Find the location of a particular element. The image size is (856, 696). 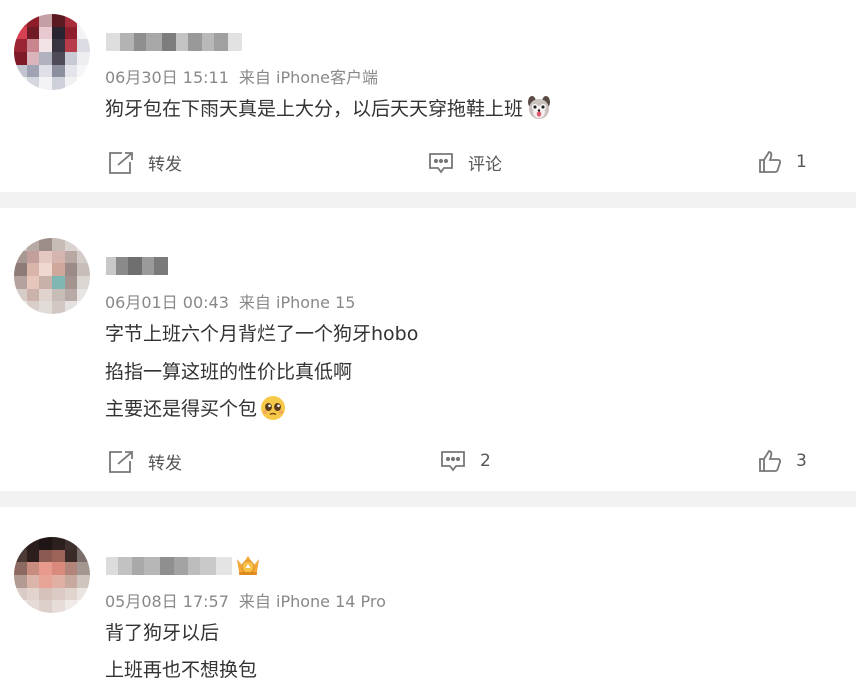

comment-meta: 05月08日 17:57 来自 iPhone 14 Pro is located at coordinates (250, 600).